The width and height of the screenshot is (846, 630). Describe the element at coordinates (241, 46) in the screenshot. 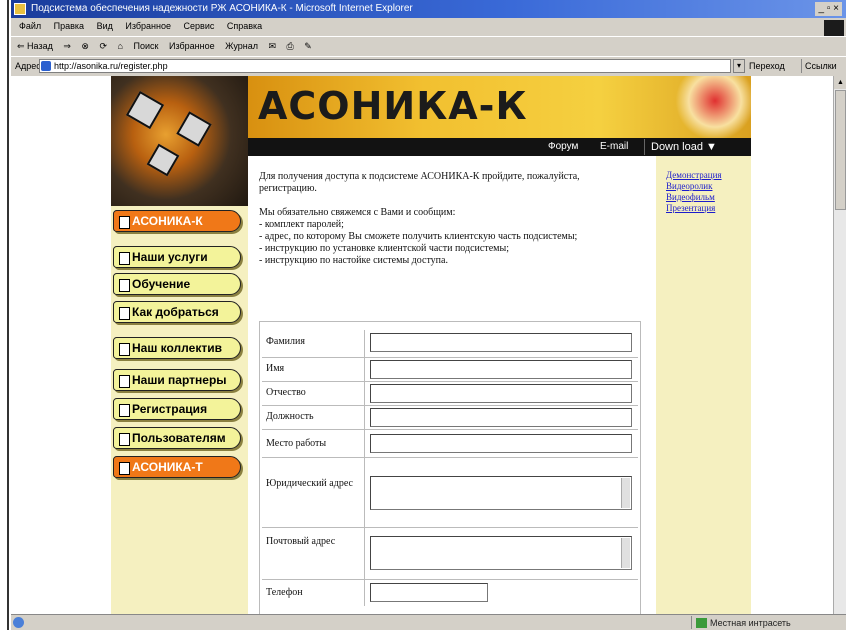

I see `history-button: Журнал` at that location.